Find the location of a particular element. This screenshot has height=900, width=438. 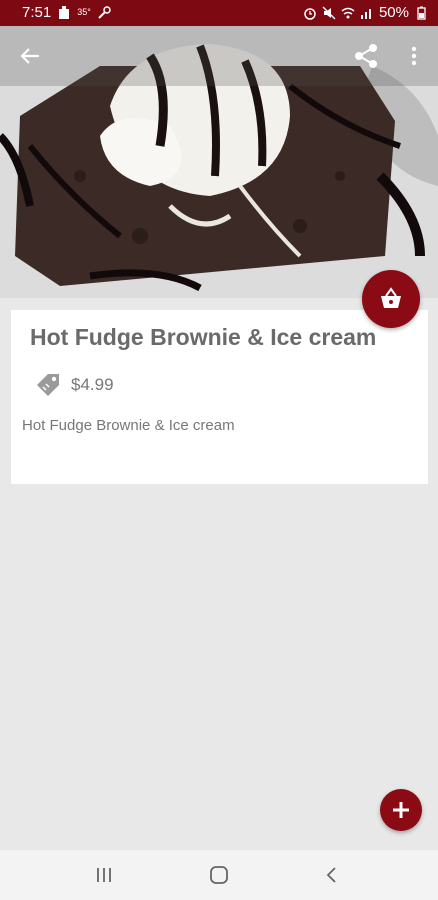

share-icon is located at coordinates (366, 56).